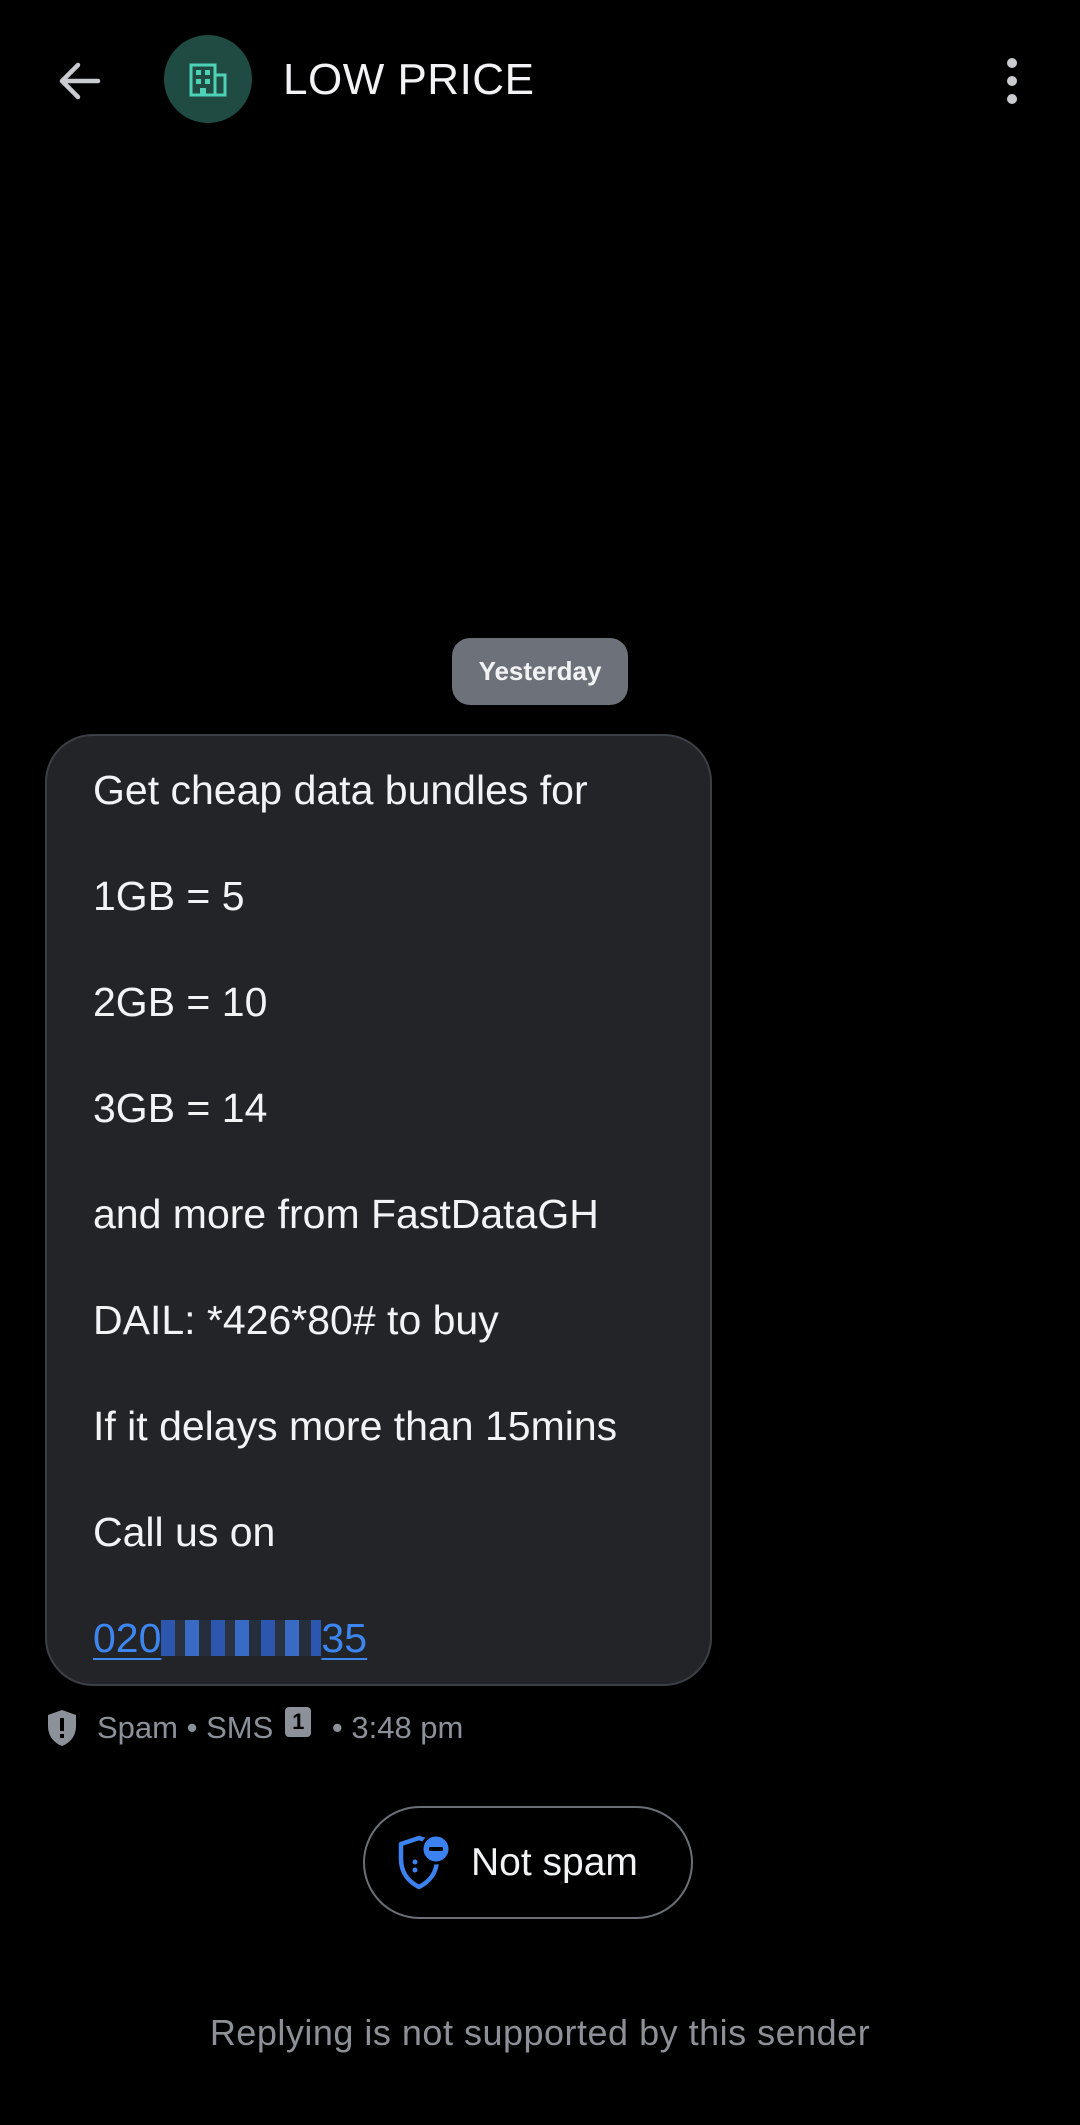  Describe the element at coordinates (184, 1532) in the screenshot. I see `message-line: Call us on` at that location.